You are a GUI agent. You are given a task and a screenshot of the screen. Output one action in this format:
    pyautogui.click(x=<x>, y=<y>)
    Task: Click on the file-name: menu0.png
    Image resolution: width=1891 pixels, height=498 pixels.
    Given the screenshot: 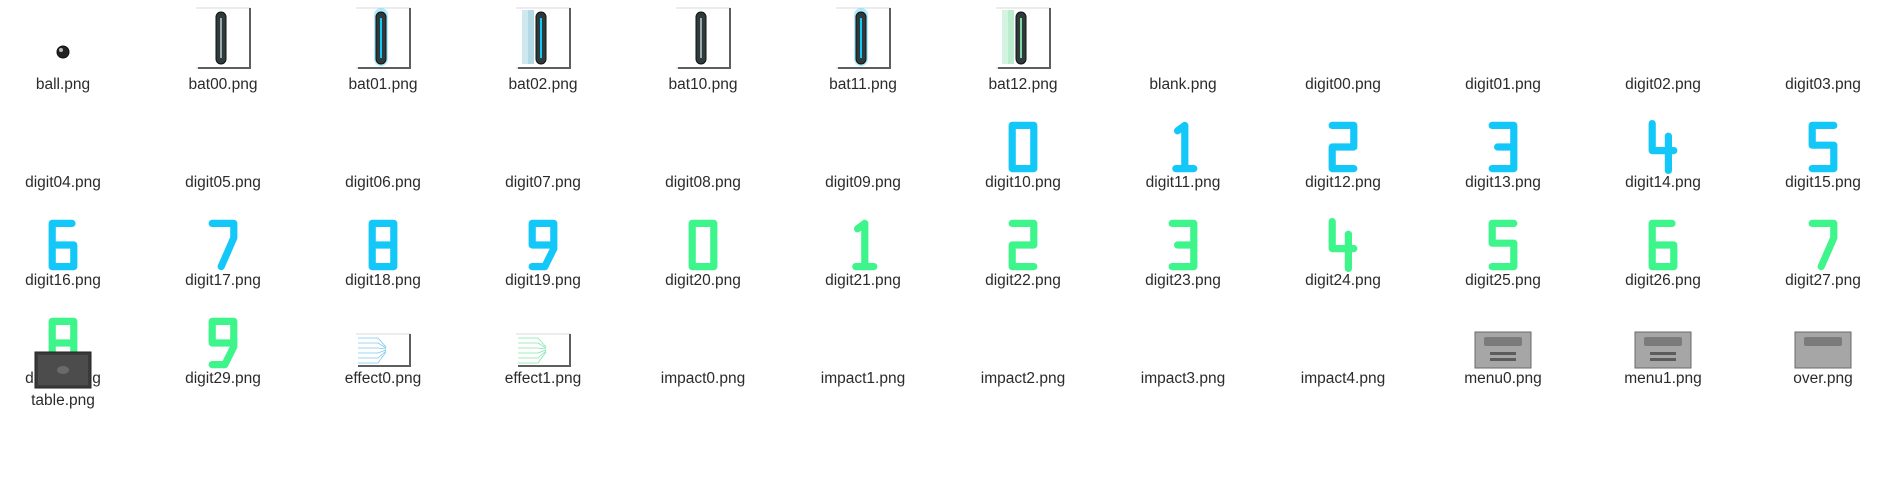 What is the action you would take?
    pyautogui.click(x=1503, y=378)
    